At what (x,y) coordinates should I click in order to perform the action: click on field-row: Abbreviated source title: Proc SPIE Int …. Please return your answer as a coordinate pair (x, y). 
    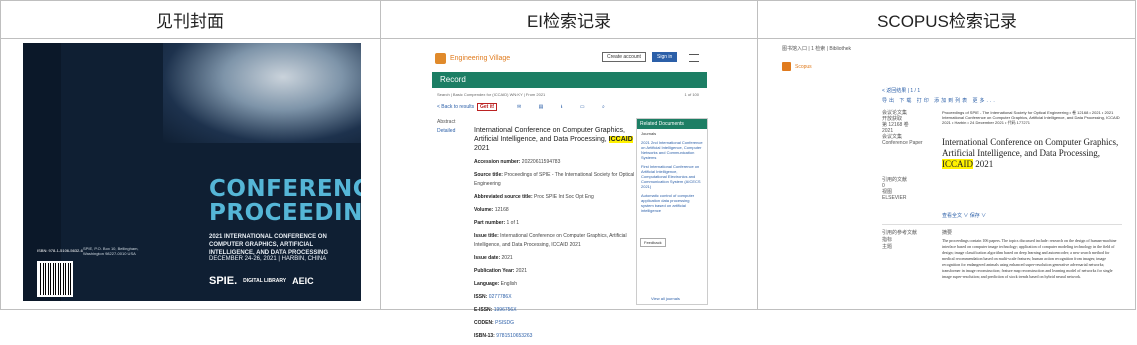
    Looking at the image, I should click on (556, 197).